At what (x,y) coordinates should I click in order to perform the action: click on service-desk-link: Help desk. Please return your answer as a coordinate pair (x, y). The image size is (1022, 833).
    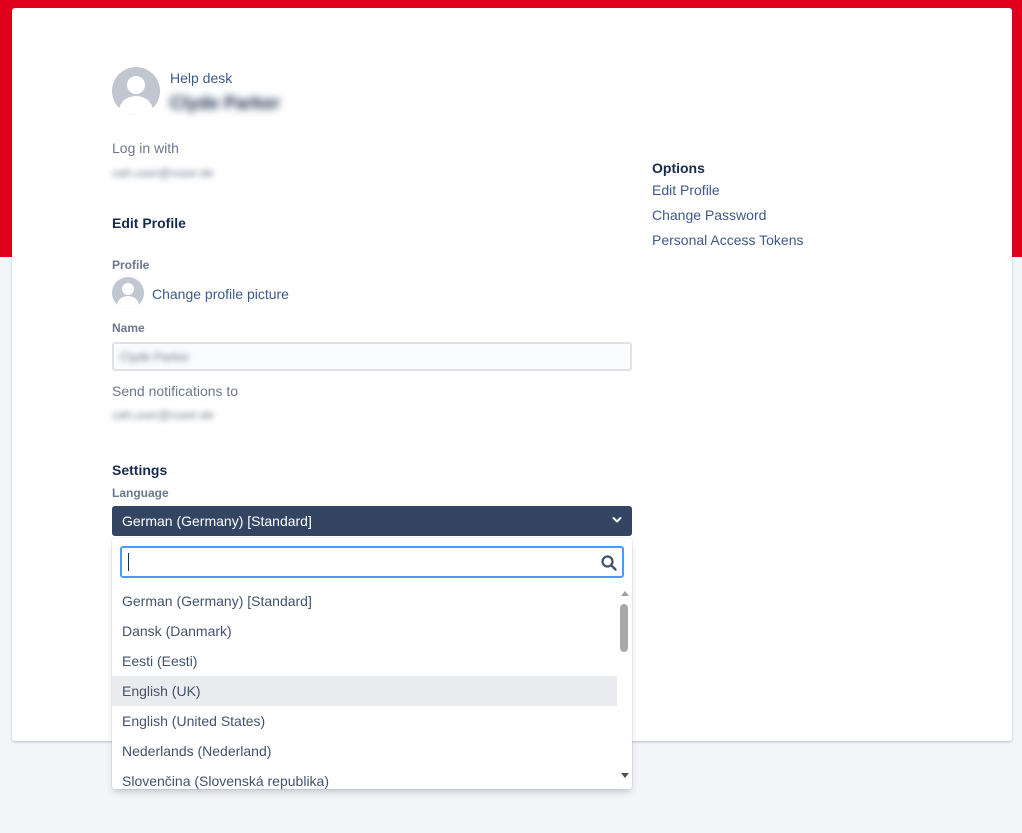
    Looking at the image, I should click on (201, 78).